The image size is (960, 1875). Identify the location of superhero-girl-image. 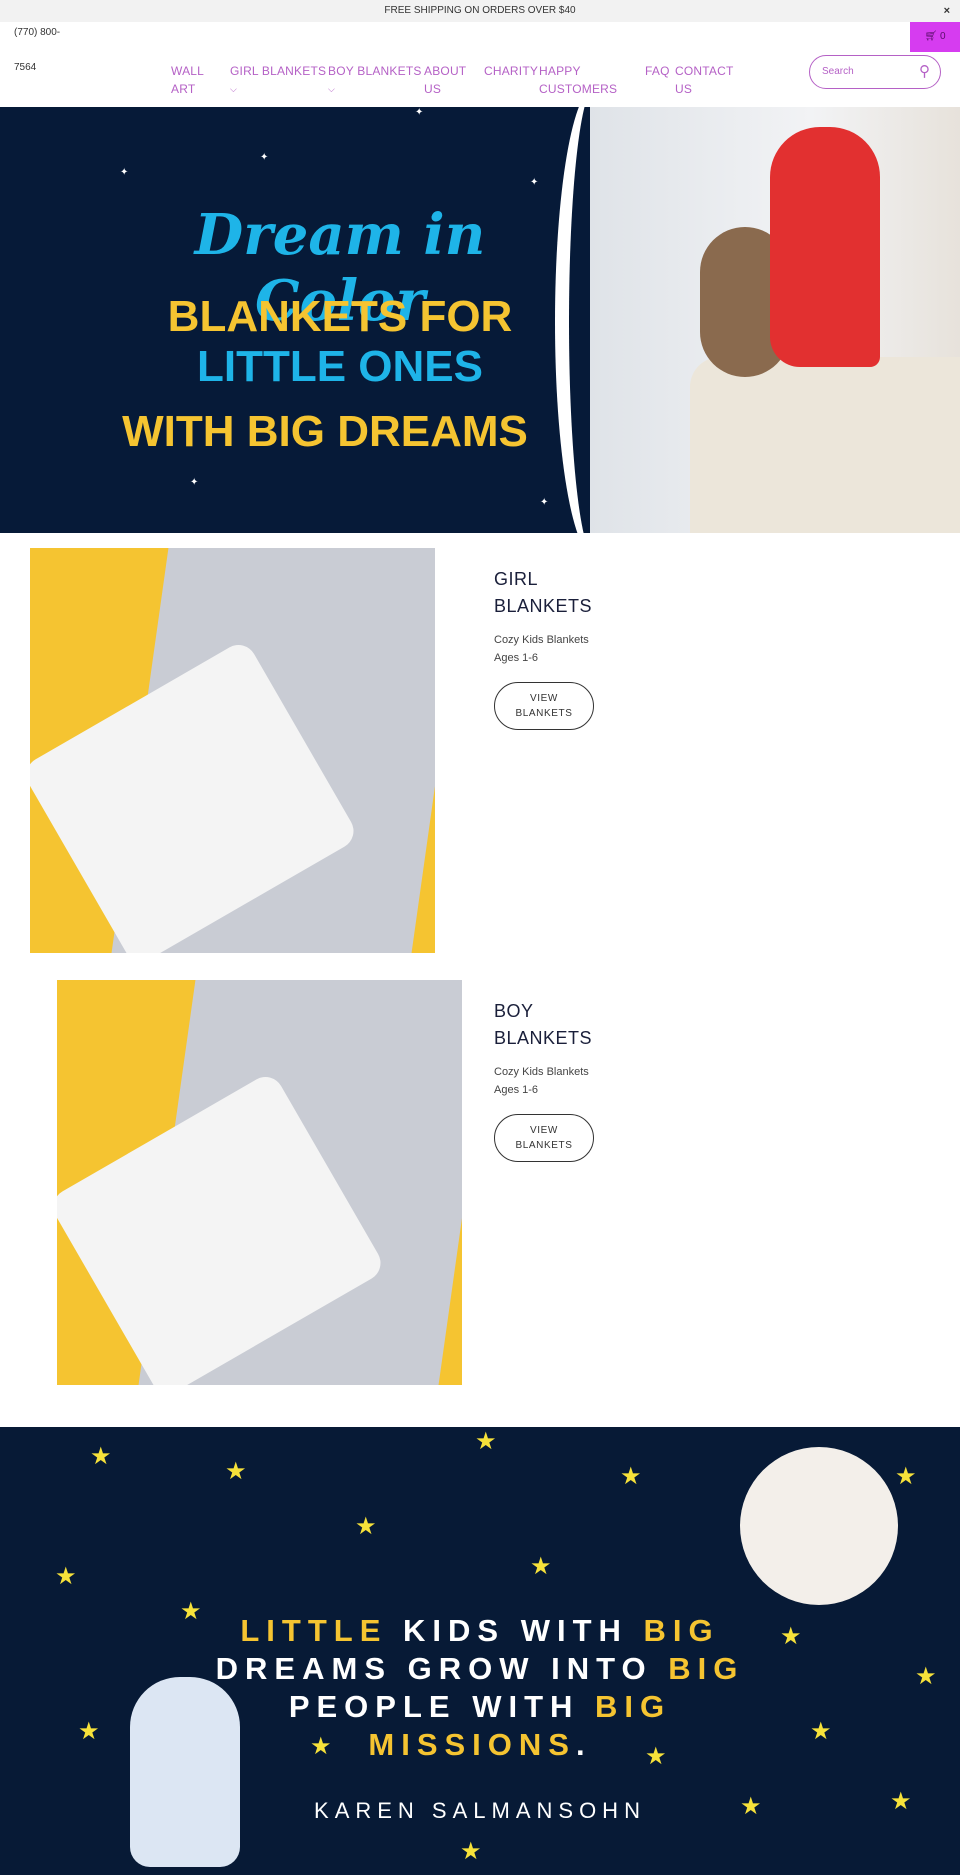
(825, 247).